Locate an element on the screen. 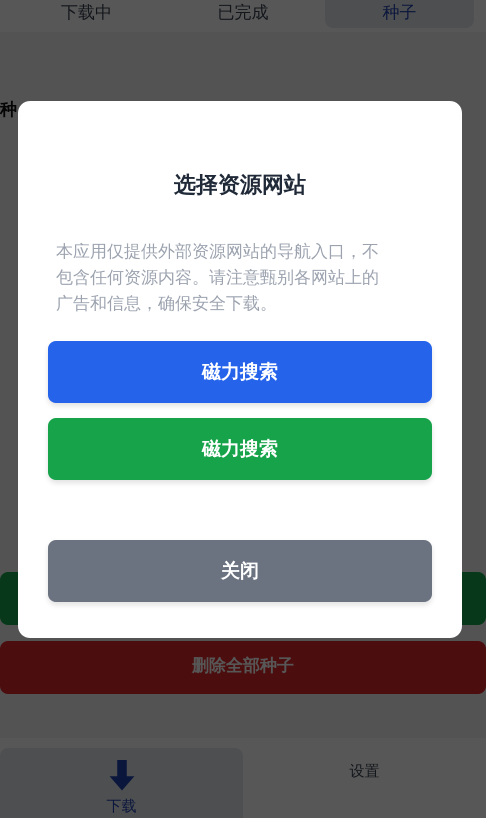 The image size is (486, 818). nav-item: 设置 is located at coordinates (364, 778).